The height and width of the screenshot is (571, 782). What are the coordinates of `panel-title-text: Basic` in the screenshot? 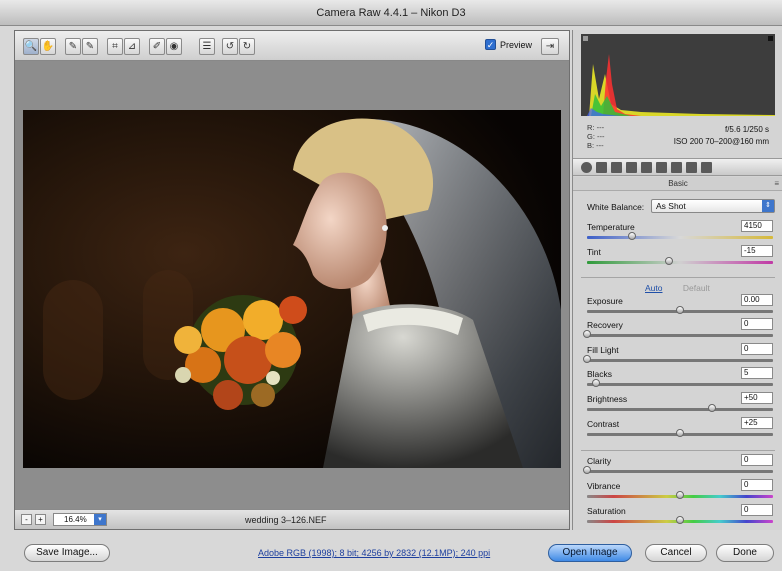 It's located at (678, 183).